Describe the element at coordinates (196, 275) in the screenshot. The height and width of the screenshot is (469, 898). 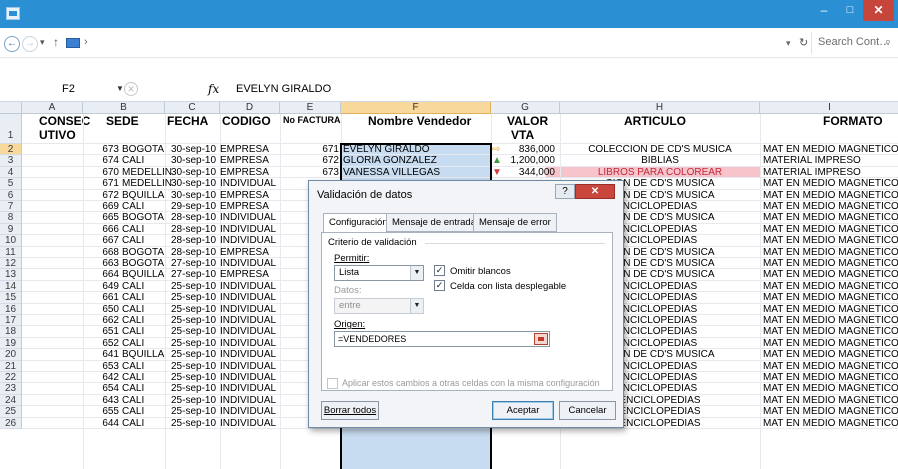
I see `cell-c: 27-sep-10` at that location.